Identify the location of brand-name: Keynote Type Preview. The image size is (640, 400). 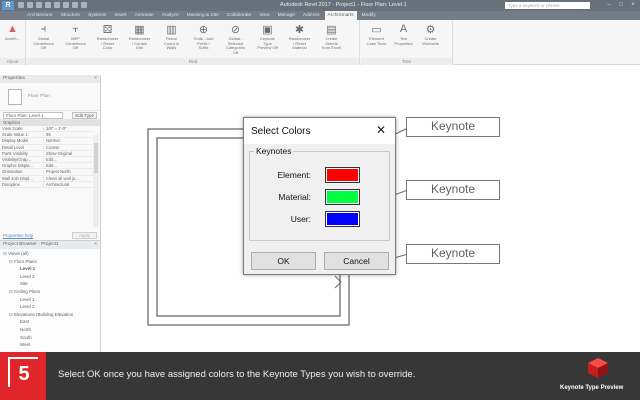
(592, 388).